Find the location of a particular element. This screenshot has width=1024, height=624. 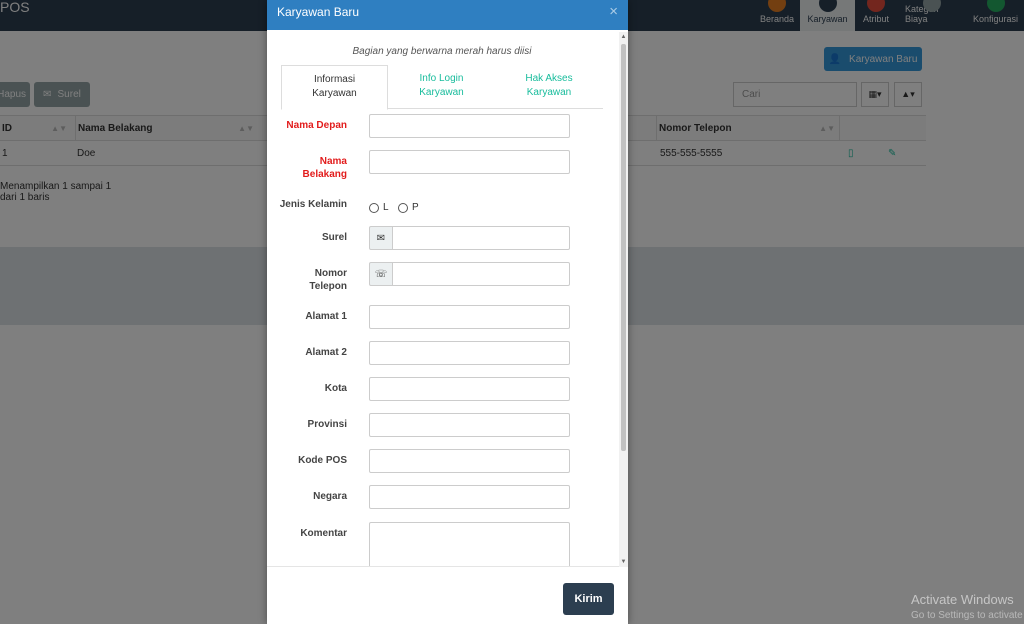

telephone-icon: ☏ is located at coordinates (381, 274).